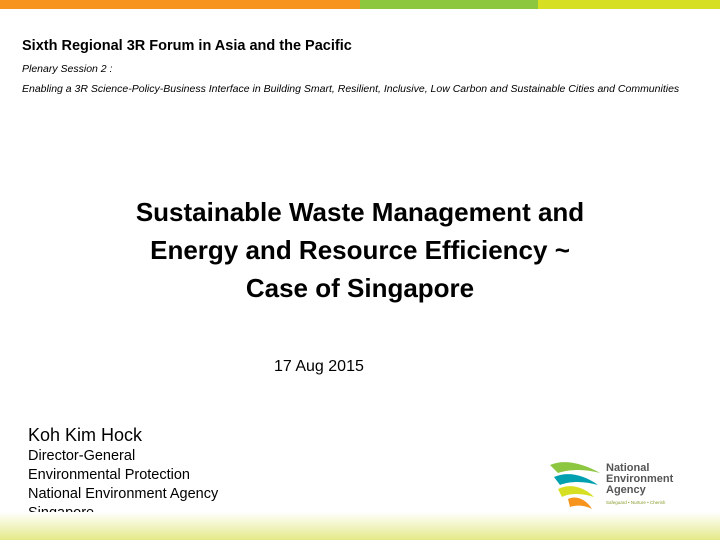 The height and width of the screenshot is (540, 720). What do you see at coordinates (639, 479) in the screenshot?
I see `nea-logo-text: National Environment Agency` at bounding box center [639, 479].